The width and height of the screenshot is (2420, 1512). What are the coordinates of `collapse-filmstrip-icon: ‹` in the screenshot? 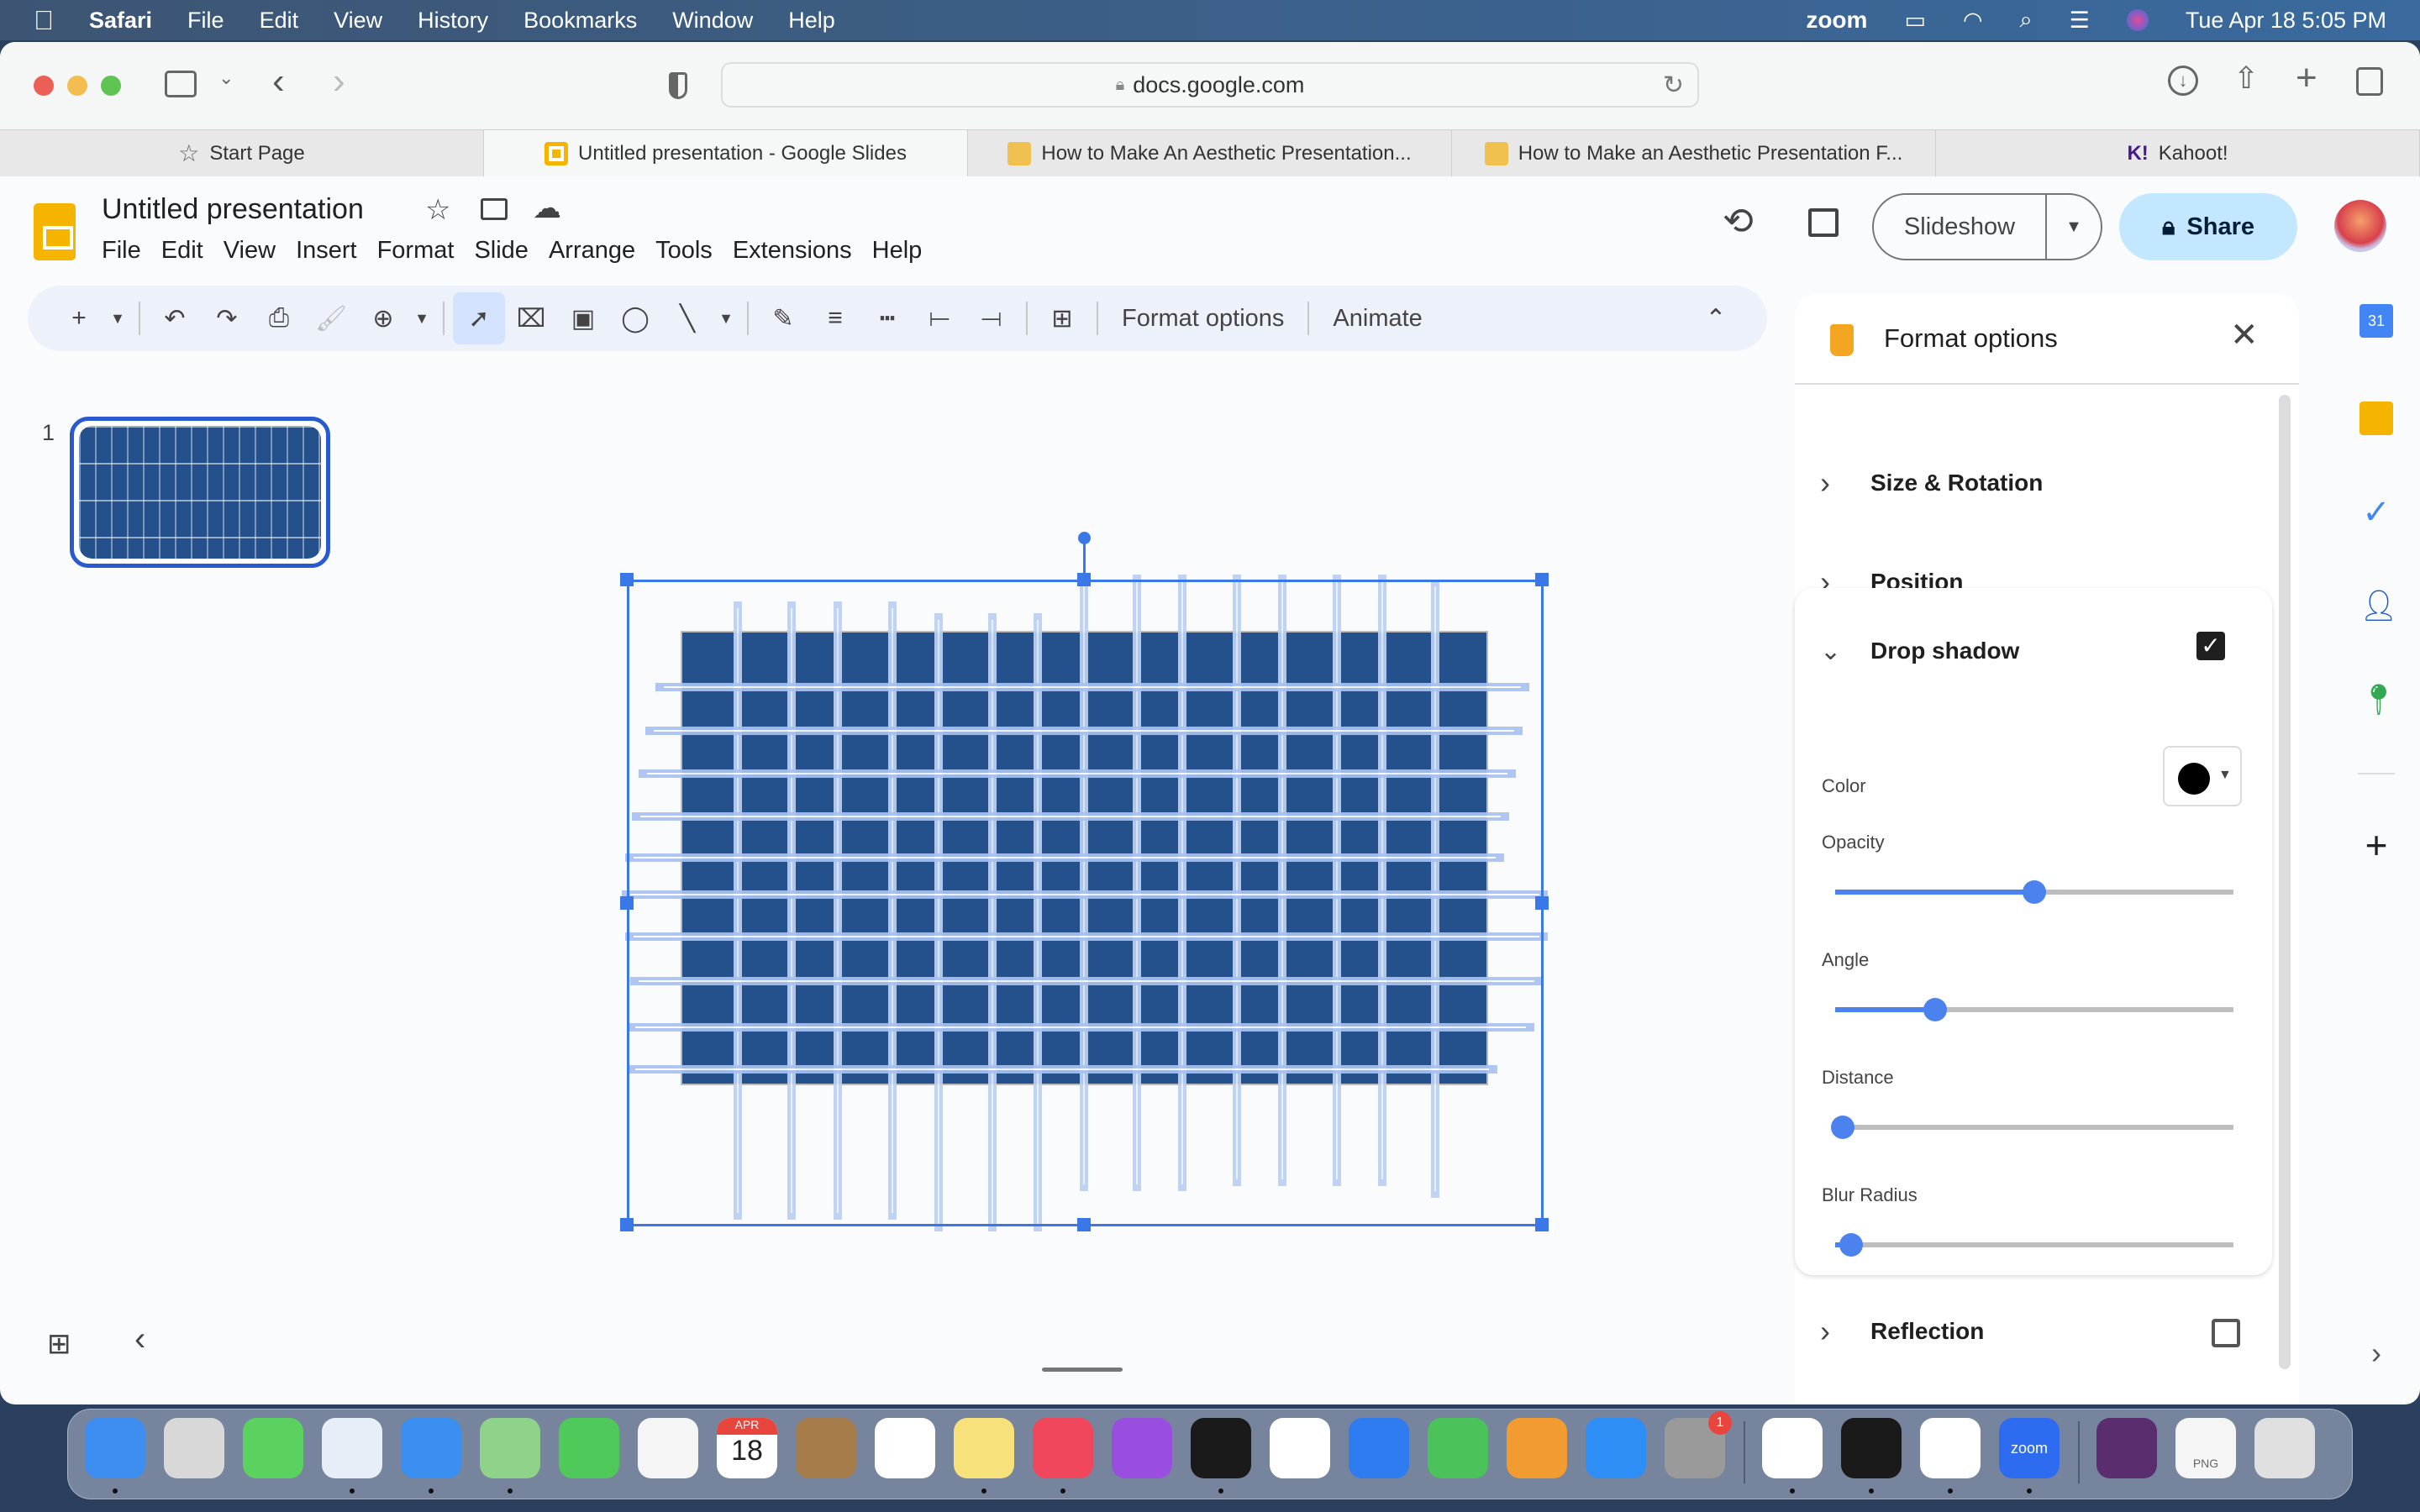 It's located at (139, 1339).